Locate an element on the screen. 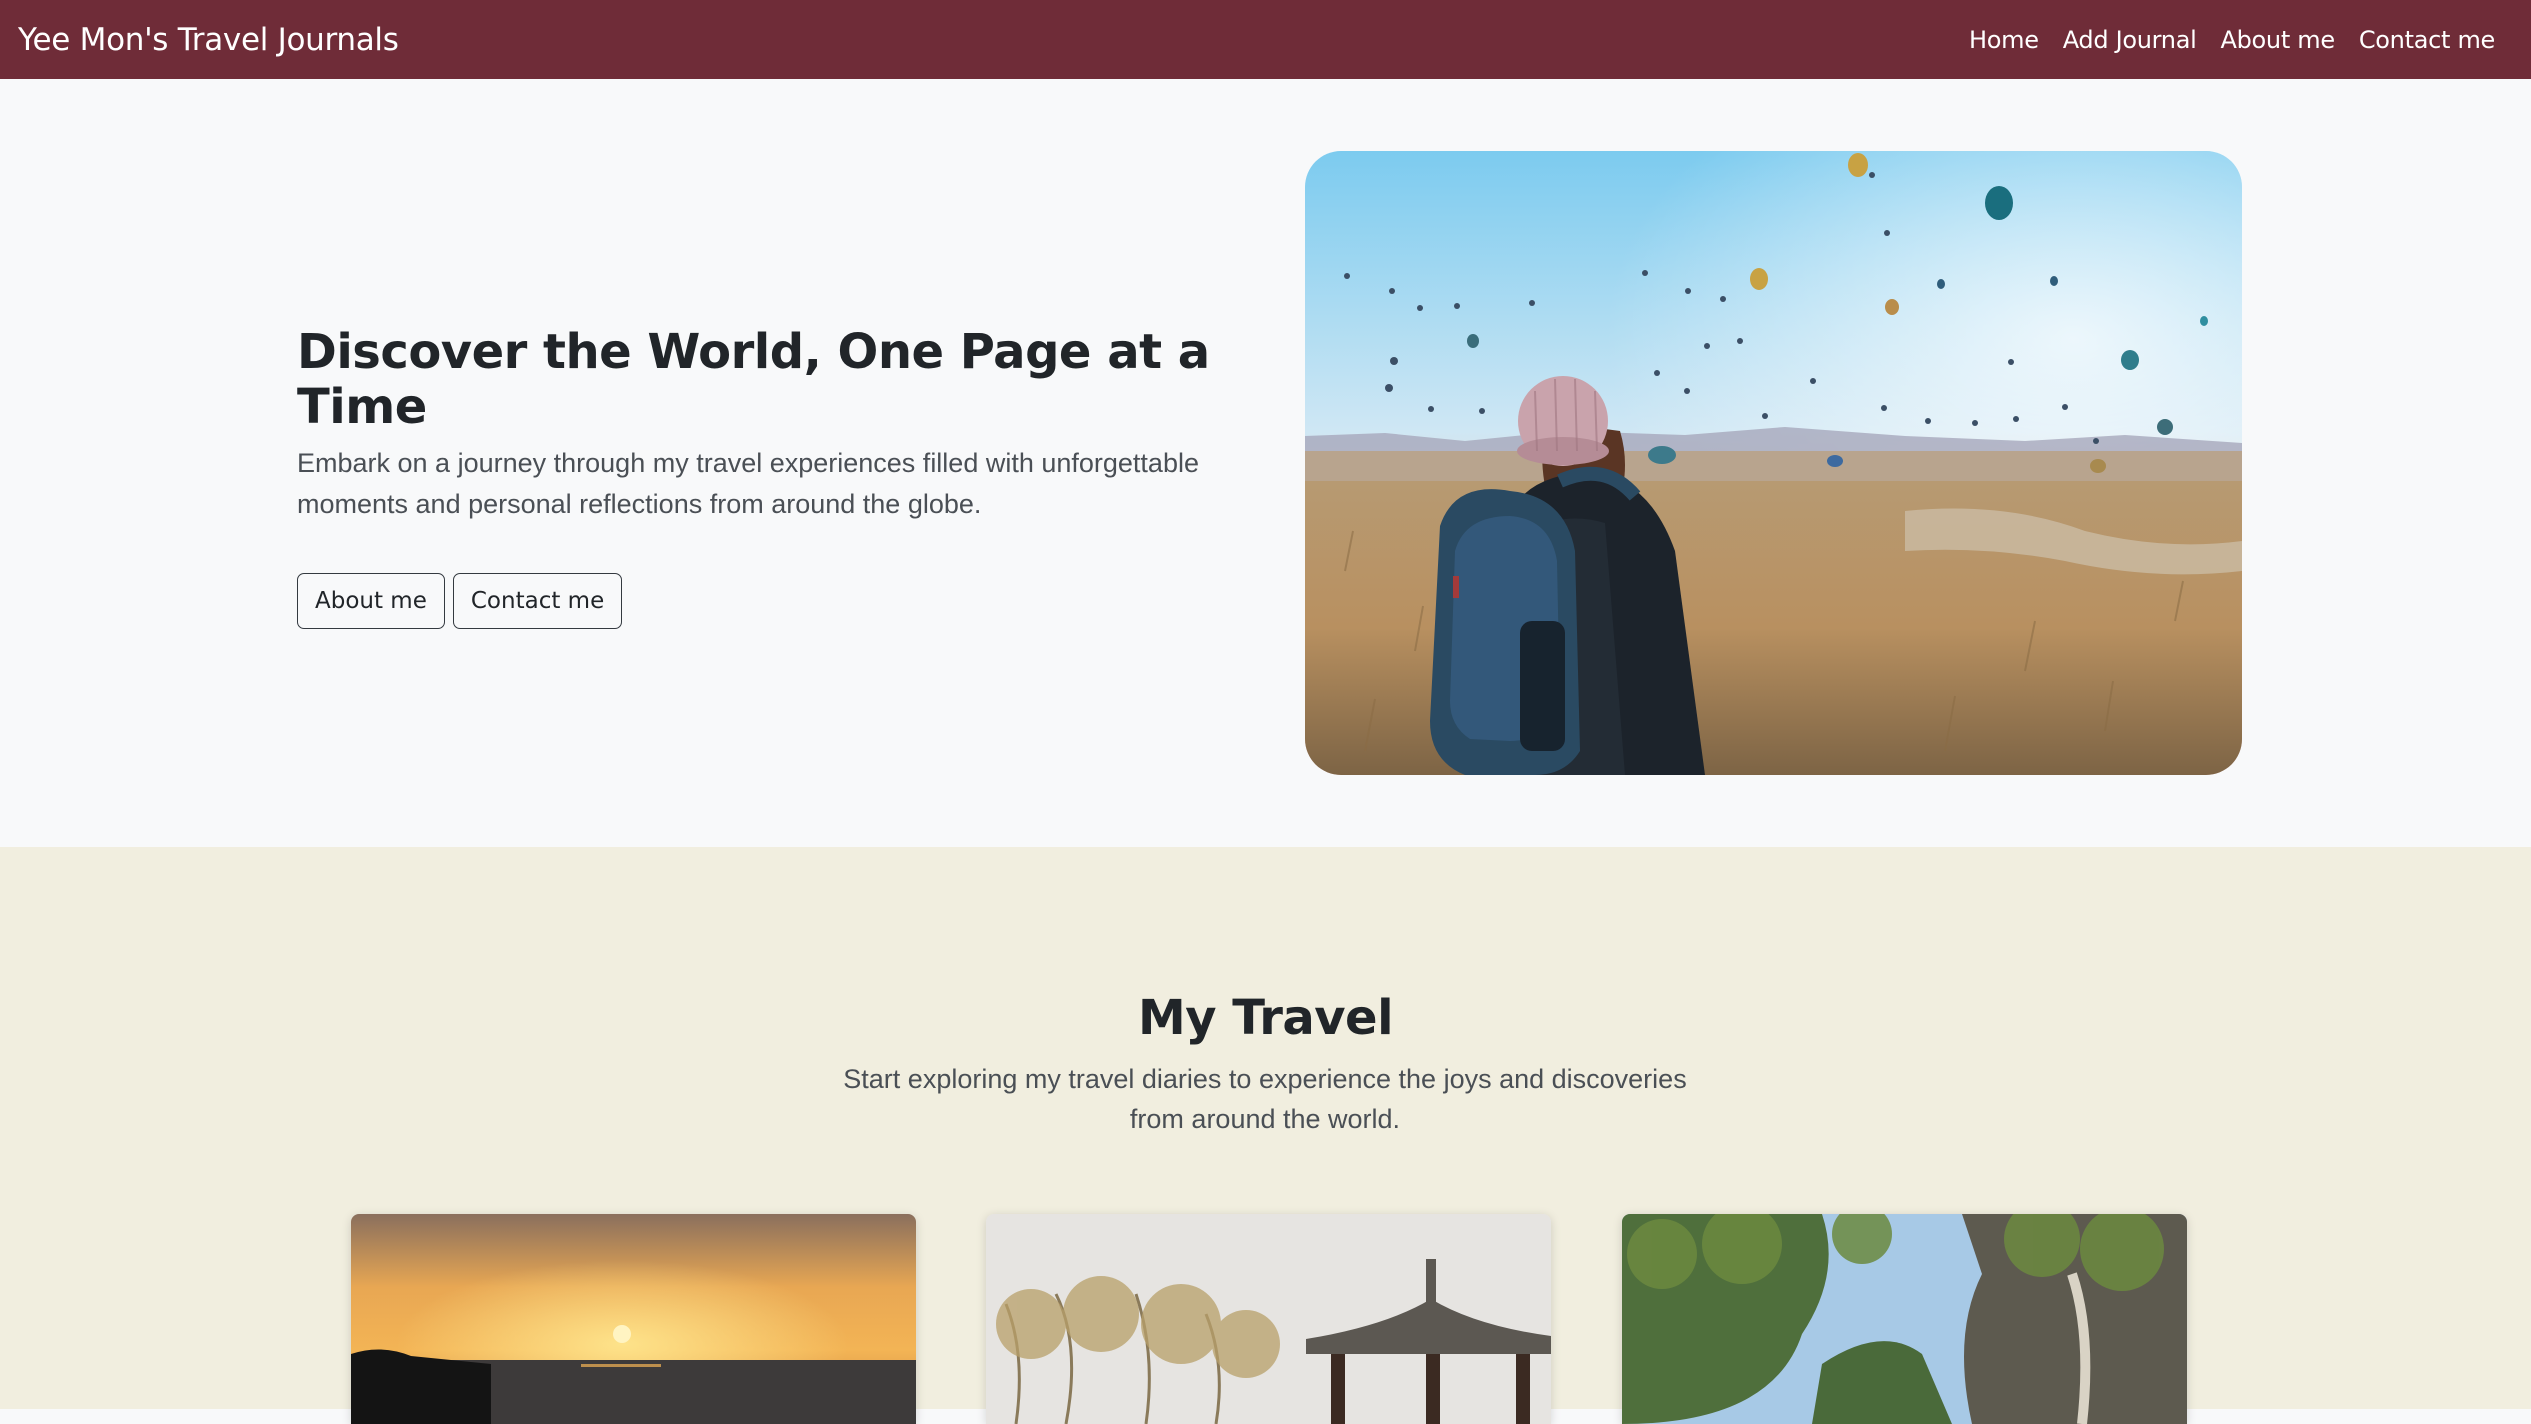 The width and height of the screenshot is (2531, 1424). travel-card-sunset is located at coordinates (633, 1319).